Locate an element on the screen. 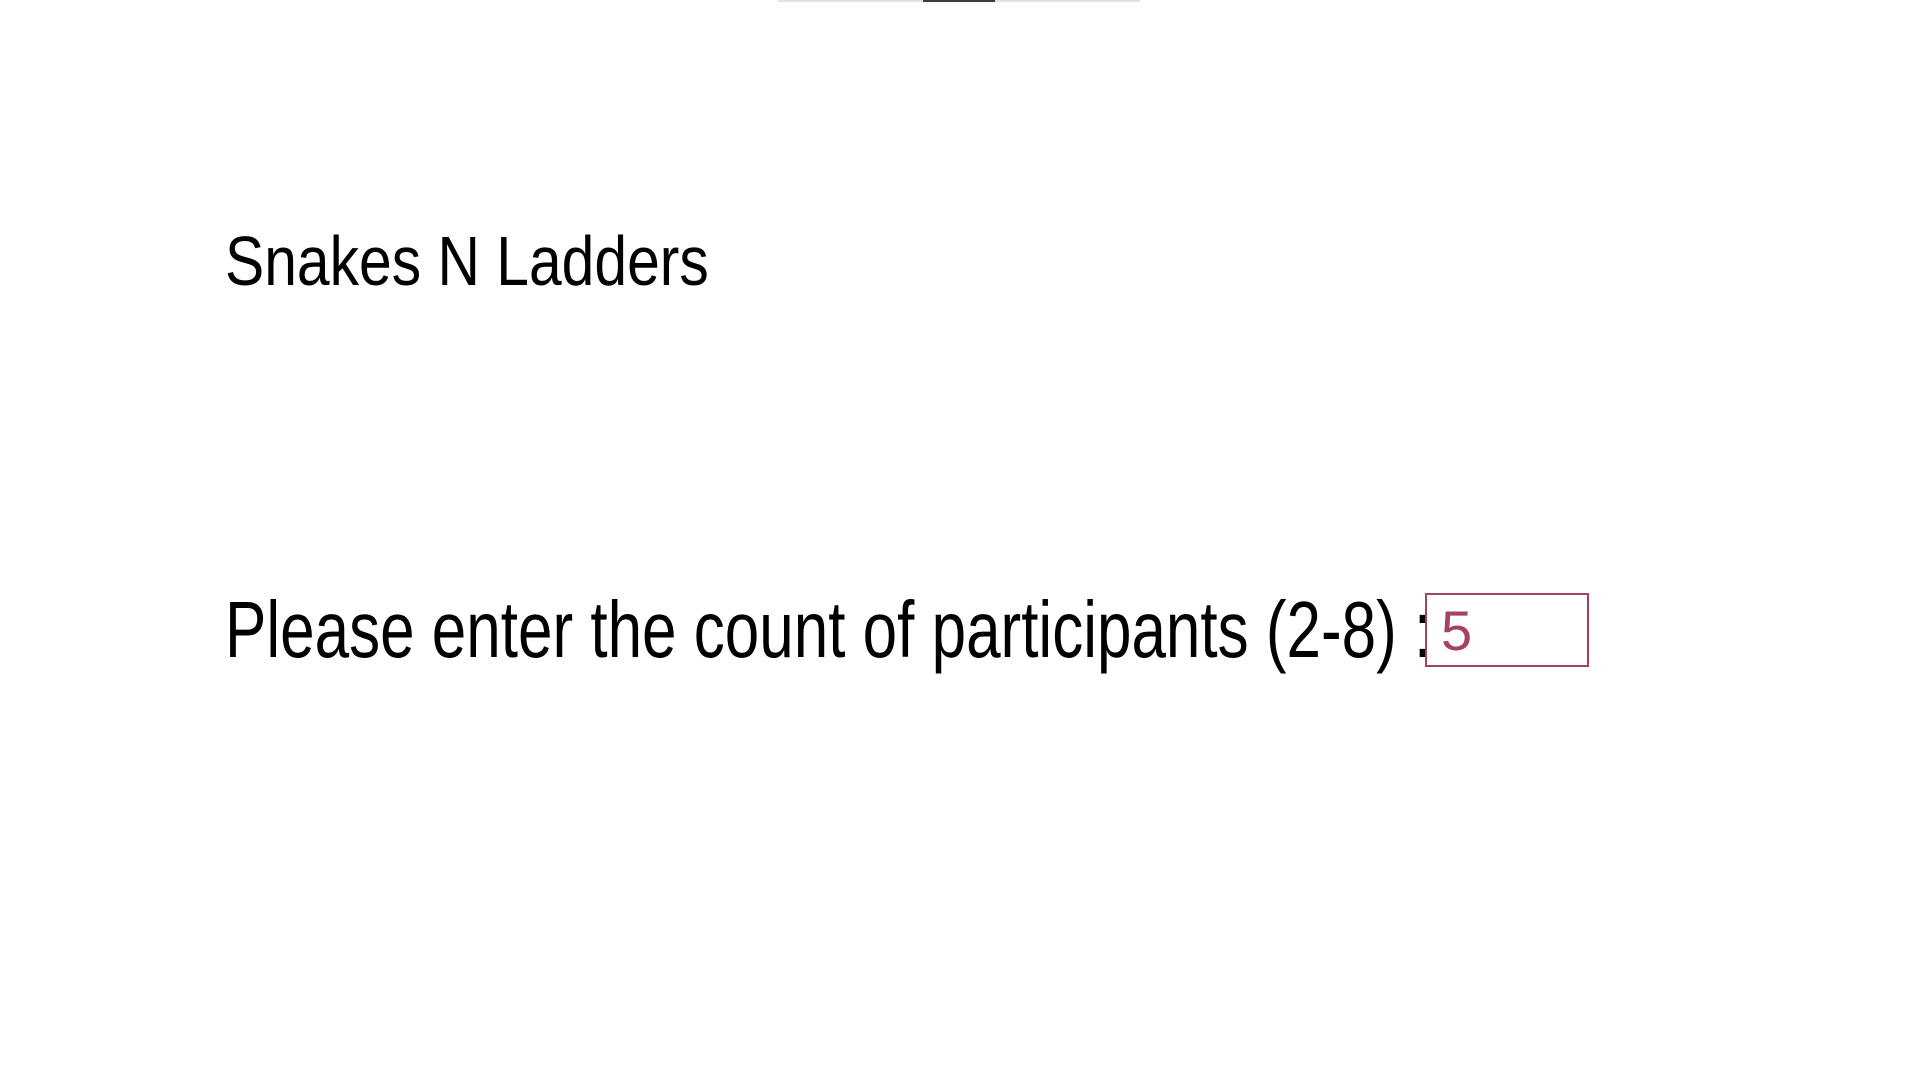 Image resolution: width=1920 pixels, height=1080 pixels. scroll-indicator is located at coordinates (959, 1).